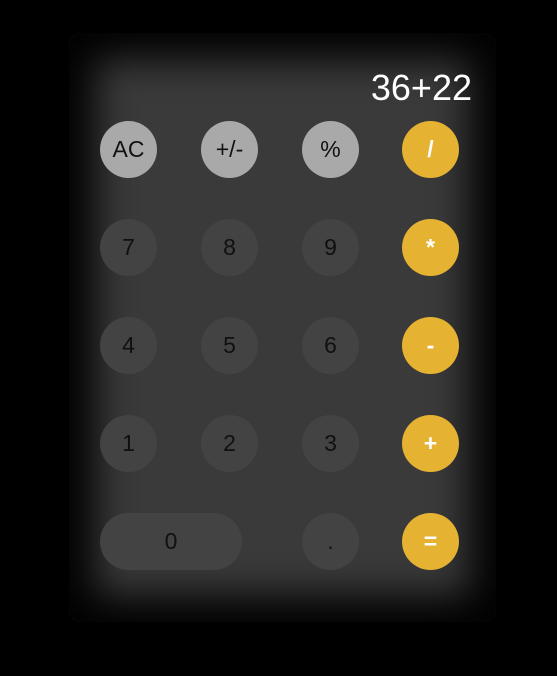 This screenshot has height=676, width=557. I want to click on digit-7-button: 7, so click(128, 247).